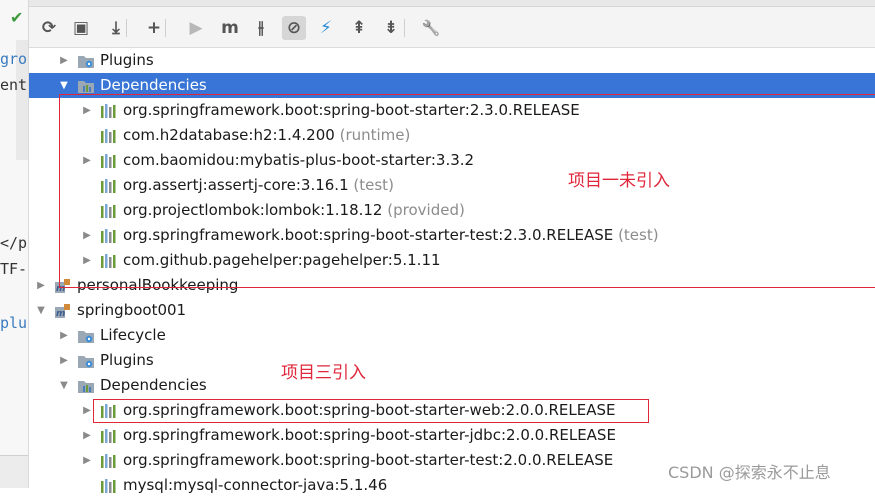  Describe the element at coordinates (452, 335) in the screenshot. I see `tree-row: ▶ Lifecycle` at that location.